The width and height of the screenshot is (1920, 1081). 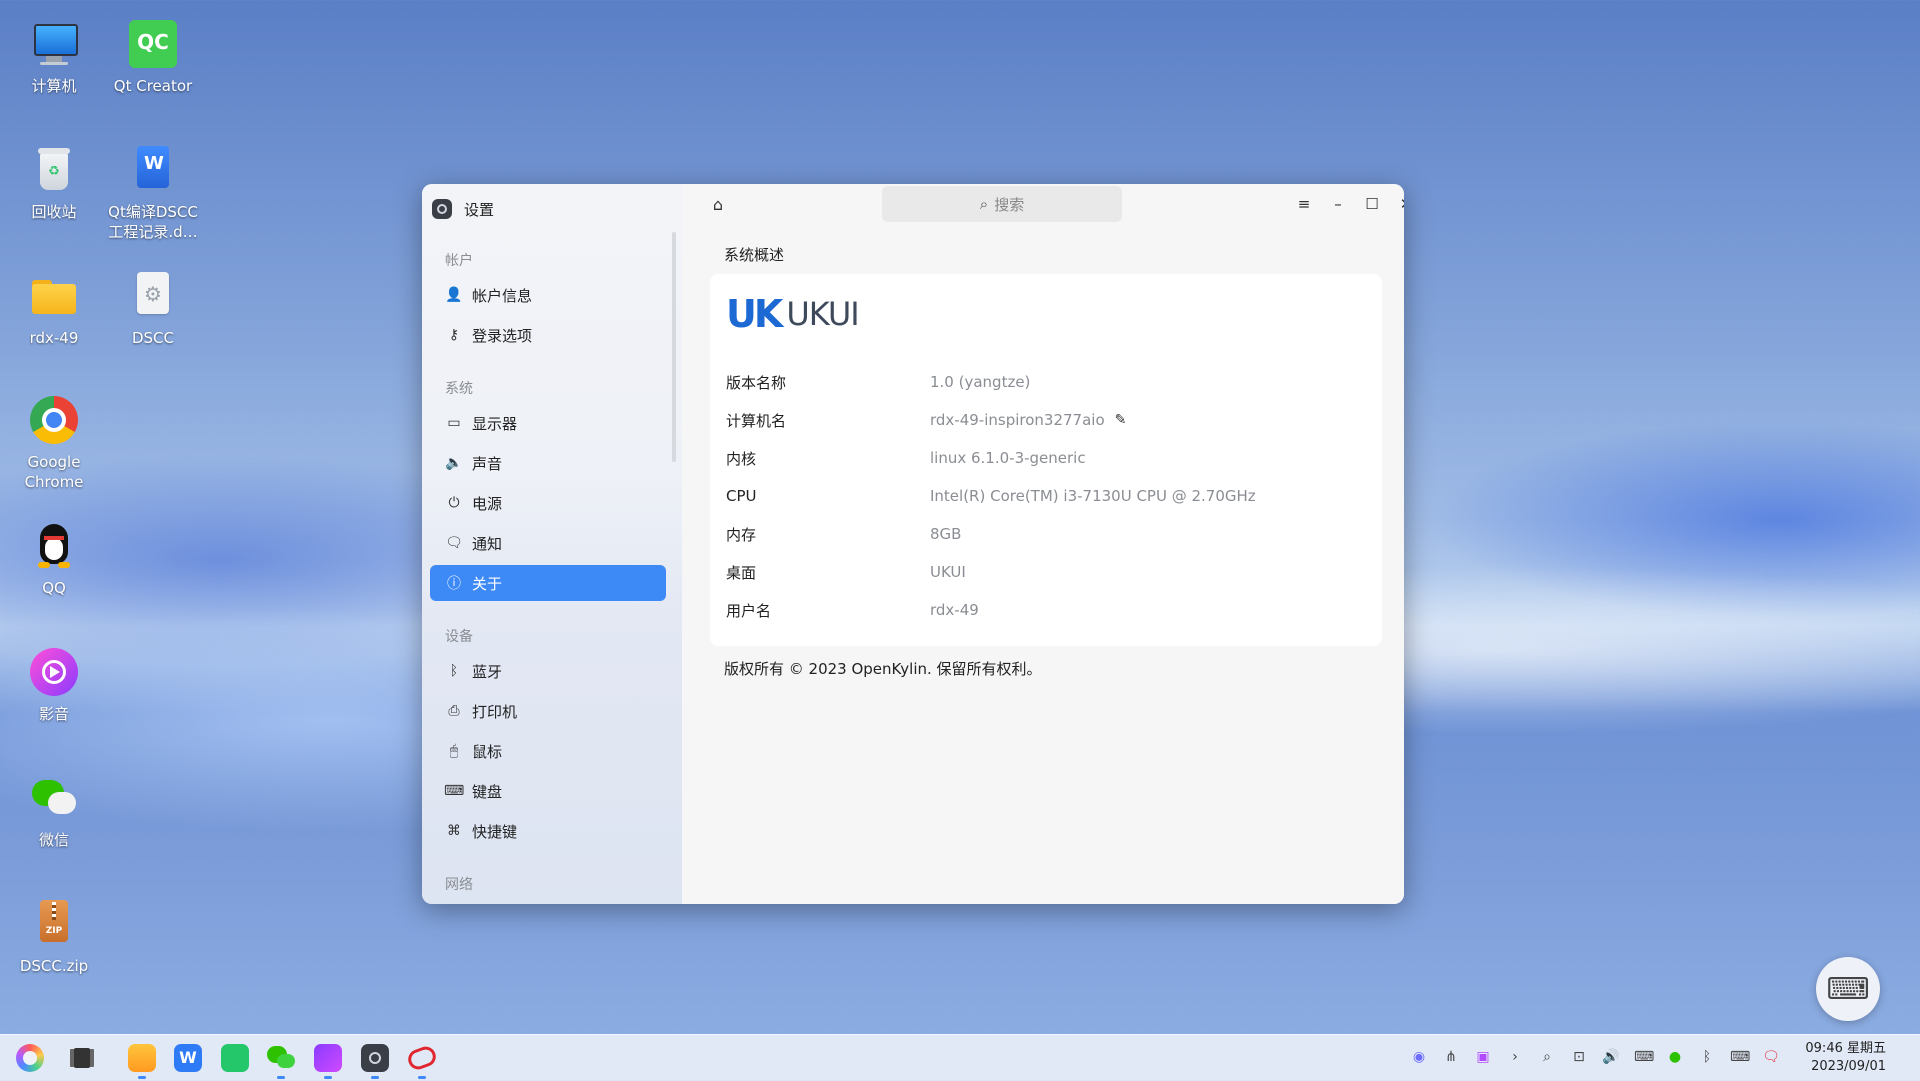 I want to click on taskbar-app-media, so click(x=328, y=1058).